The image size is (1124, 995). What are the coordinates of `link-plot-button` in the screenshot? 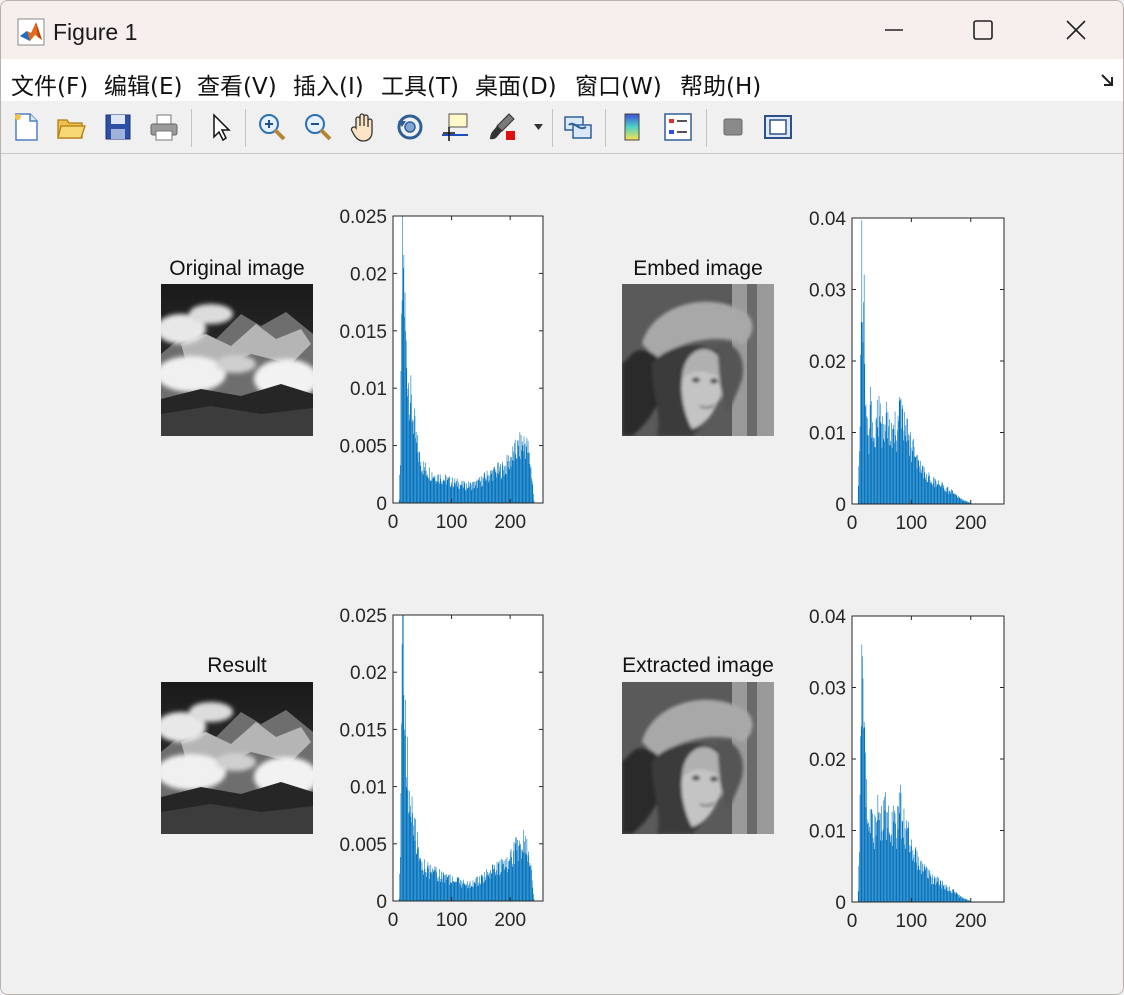 It's located at (578, 127).